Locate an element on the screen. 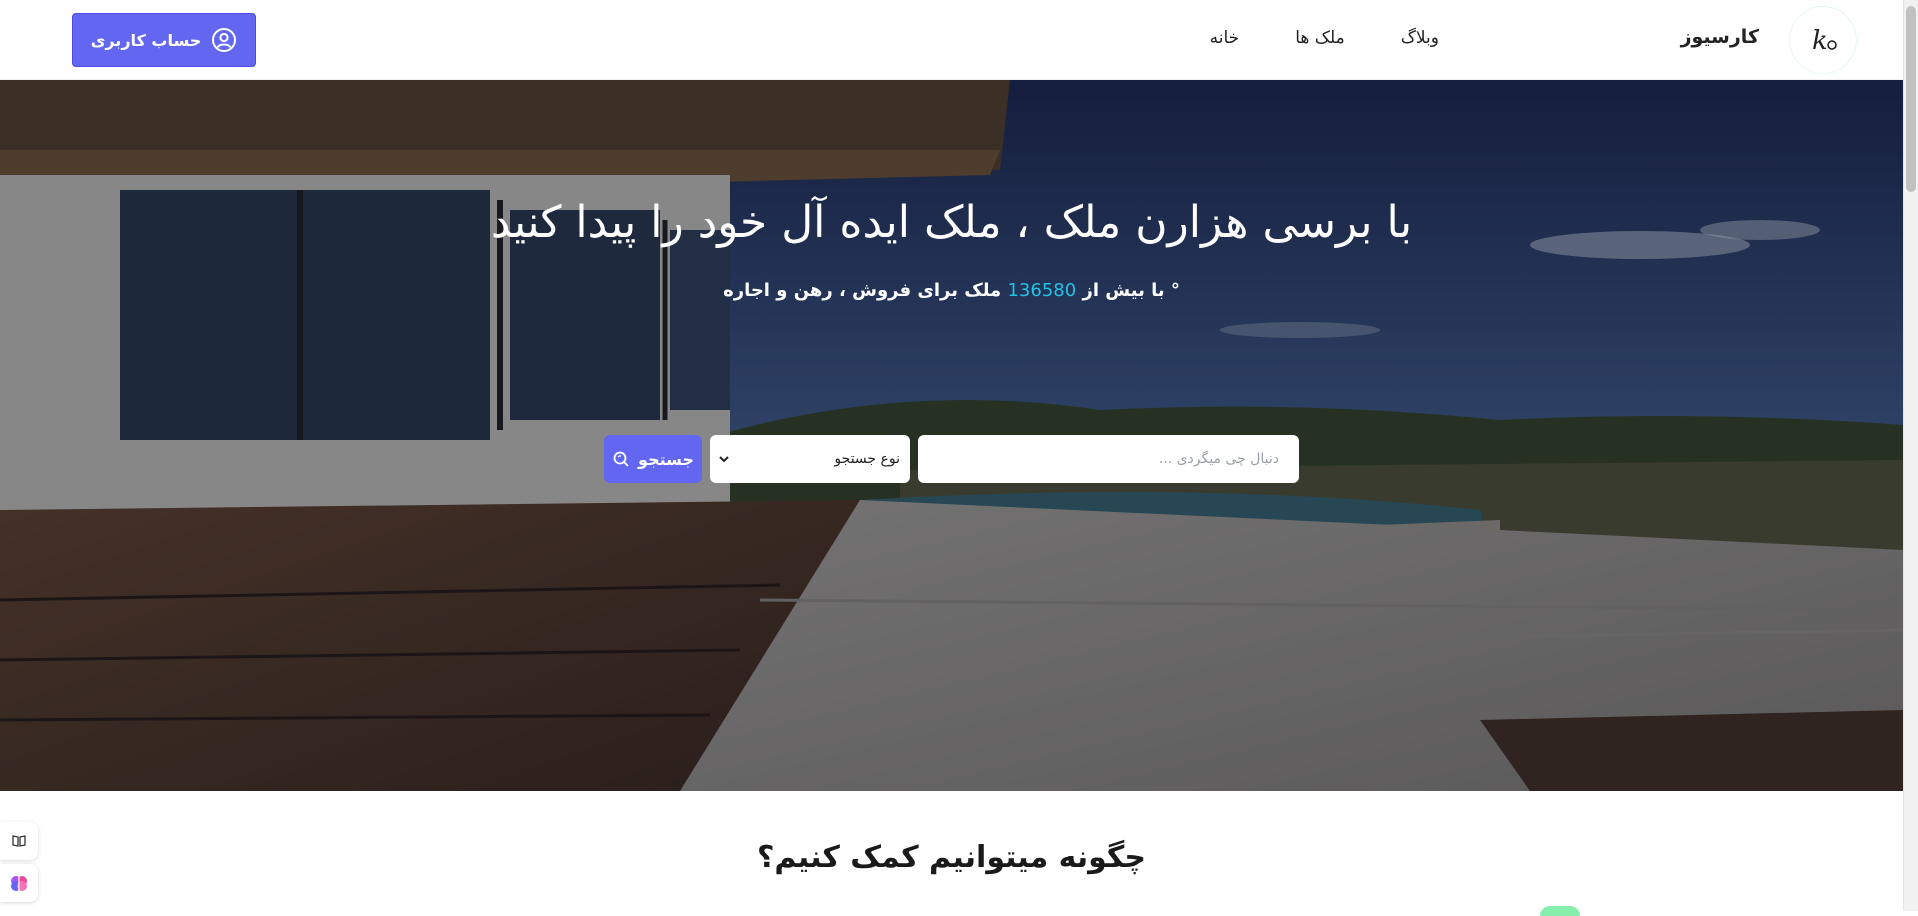 This screenshot has height=916, width=1918. user-circle-icon is located at coordinates (224, 40).